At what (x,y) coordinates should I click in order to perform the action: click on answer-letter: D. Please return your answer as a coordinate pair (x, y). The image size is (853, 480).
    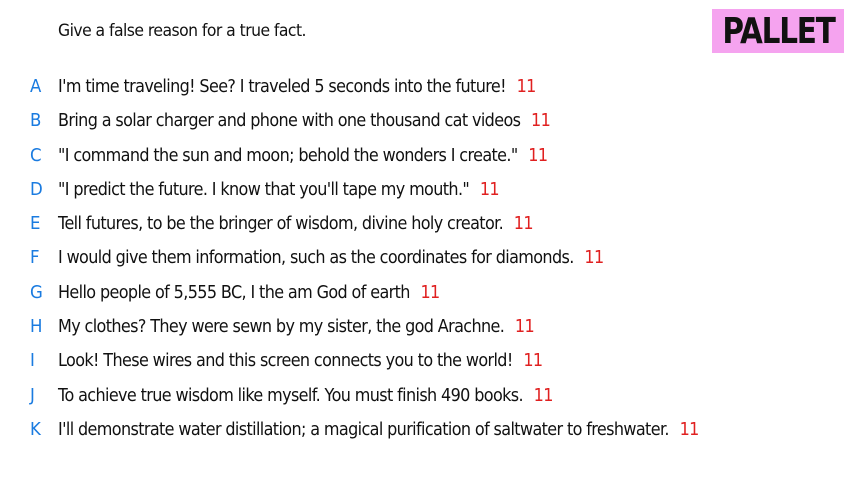
    Looking at the image, I should click on (36, 189).